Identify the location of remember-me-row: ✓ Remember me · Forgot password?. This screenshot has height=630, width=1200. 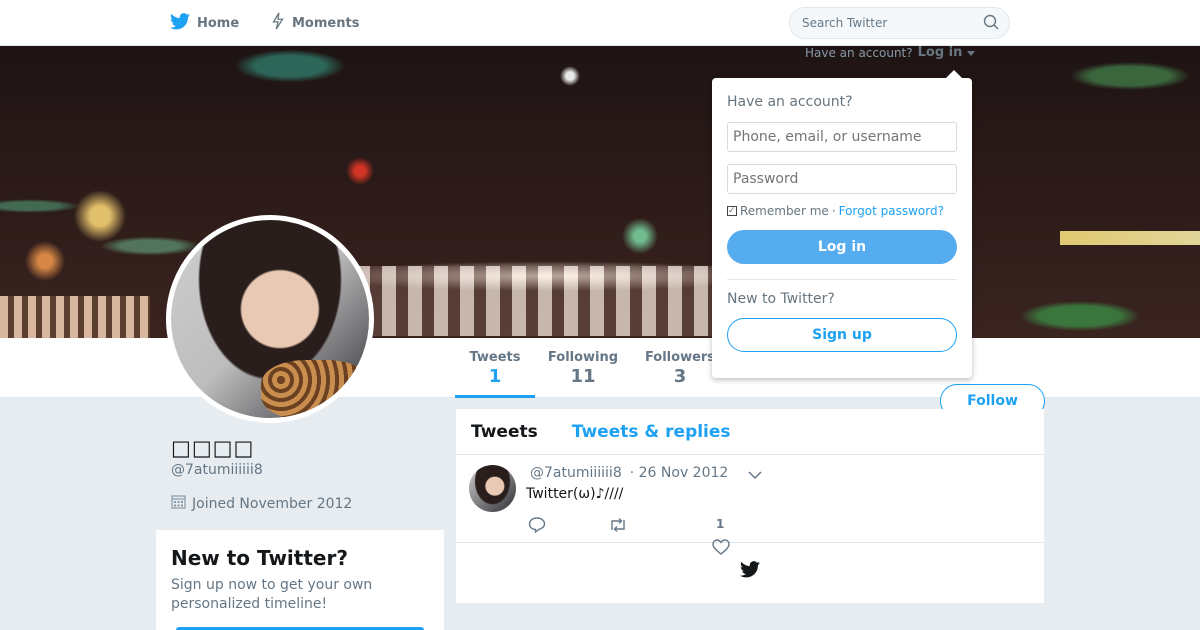
(842, 211).